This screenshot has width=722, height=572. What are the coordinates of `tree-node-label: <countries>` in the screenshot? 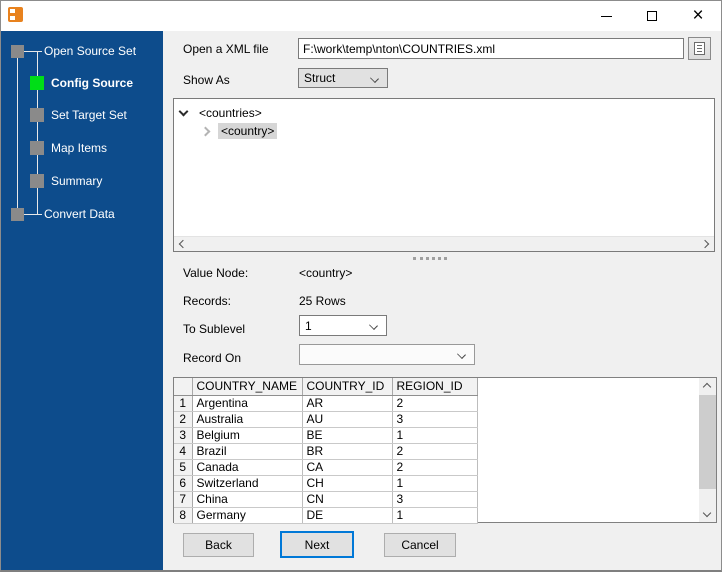 It's located at (230, 113).